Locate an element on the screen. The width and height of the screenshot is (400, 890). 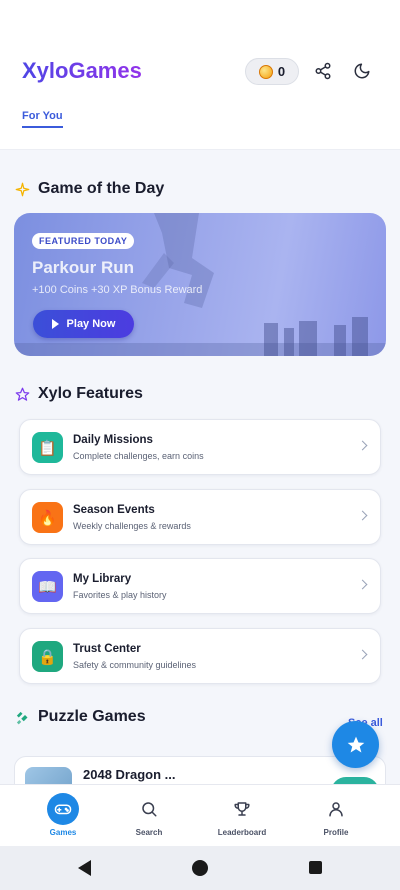
nav-label: Profile is located at coordinates (336, 832).